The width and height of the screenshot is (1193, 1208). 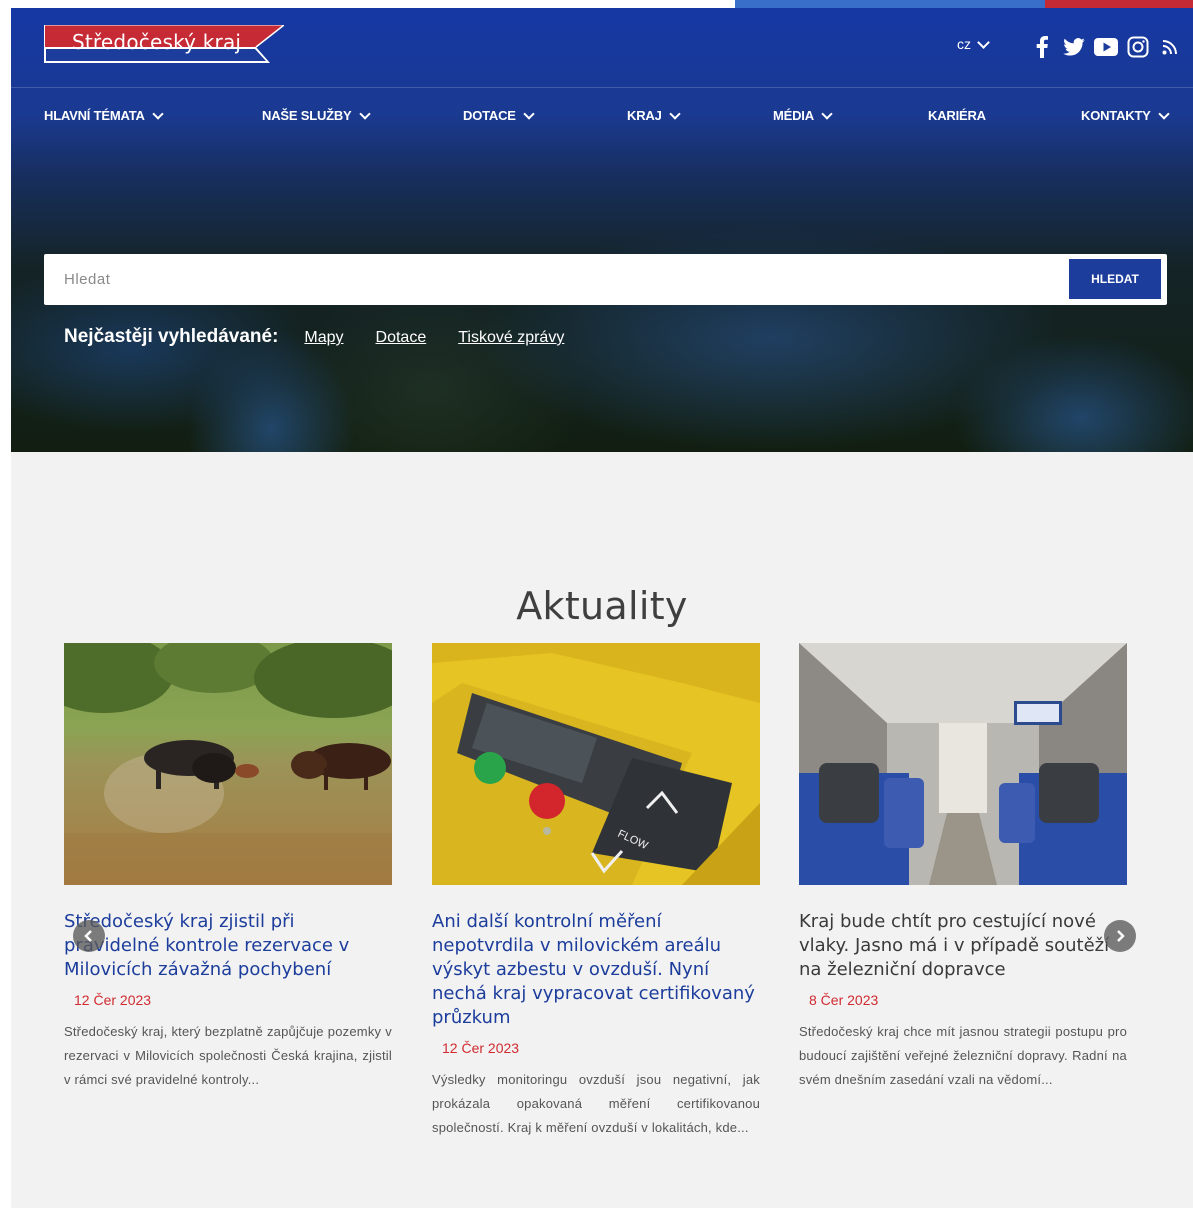 I want to click on nav-item-kraj: KRAJ, so click(x=654, y=115).